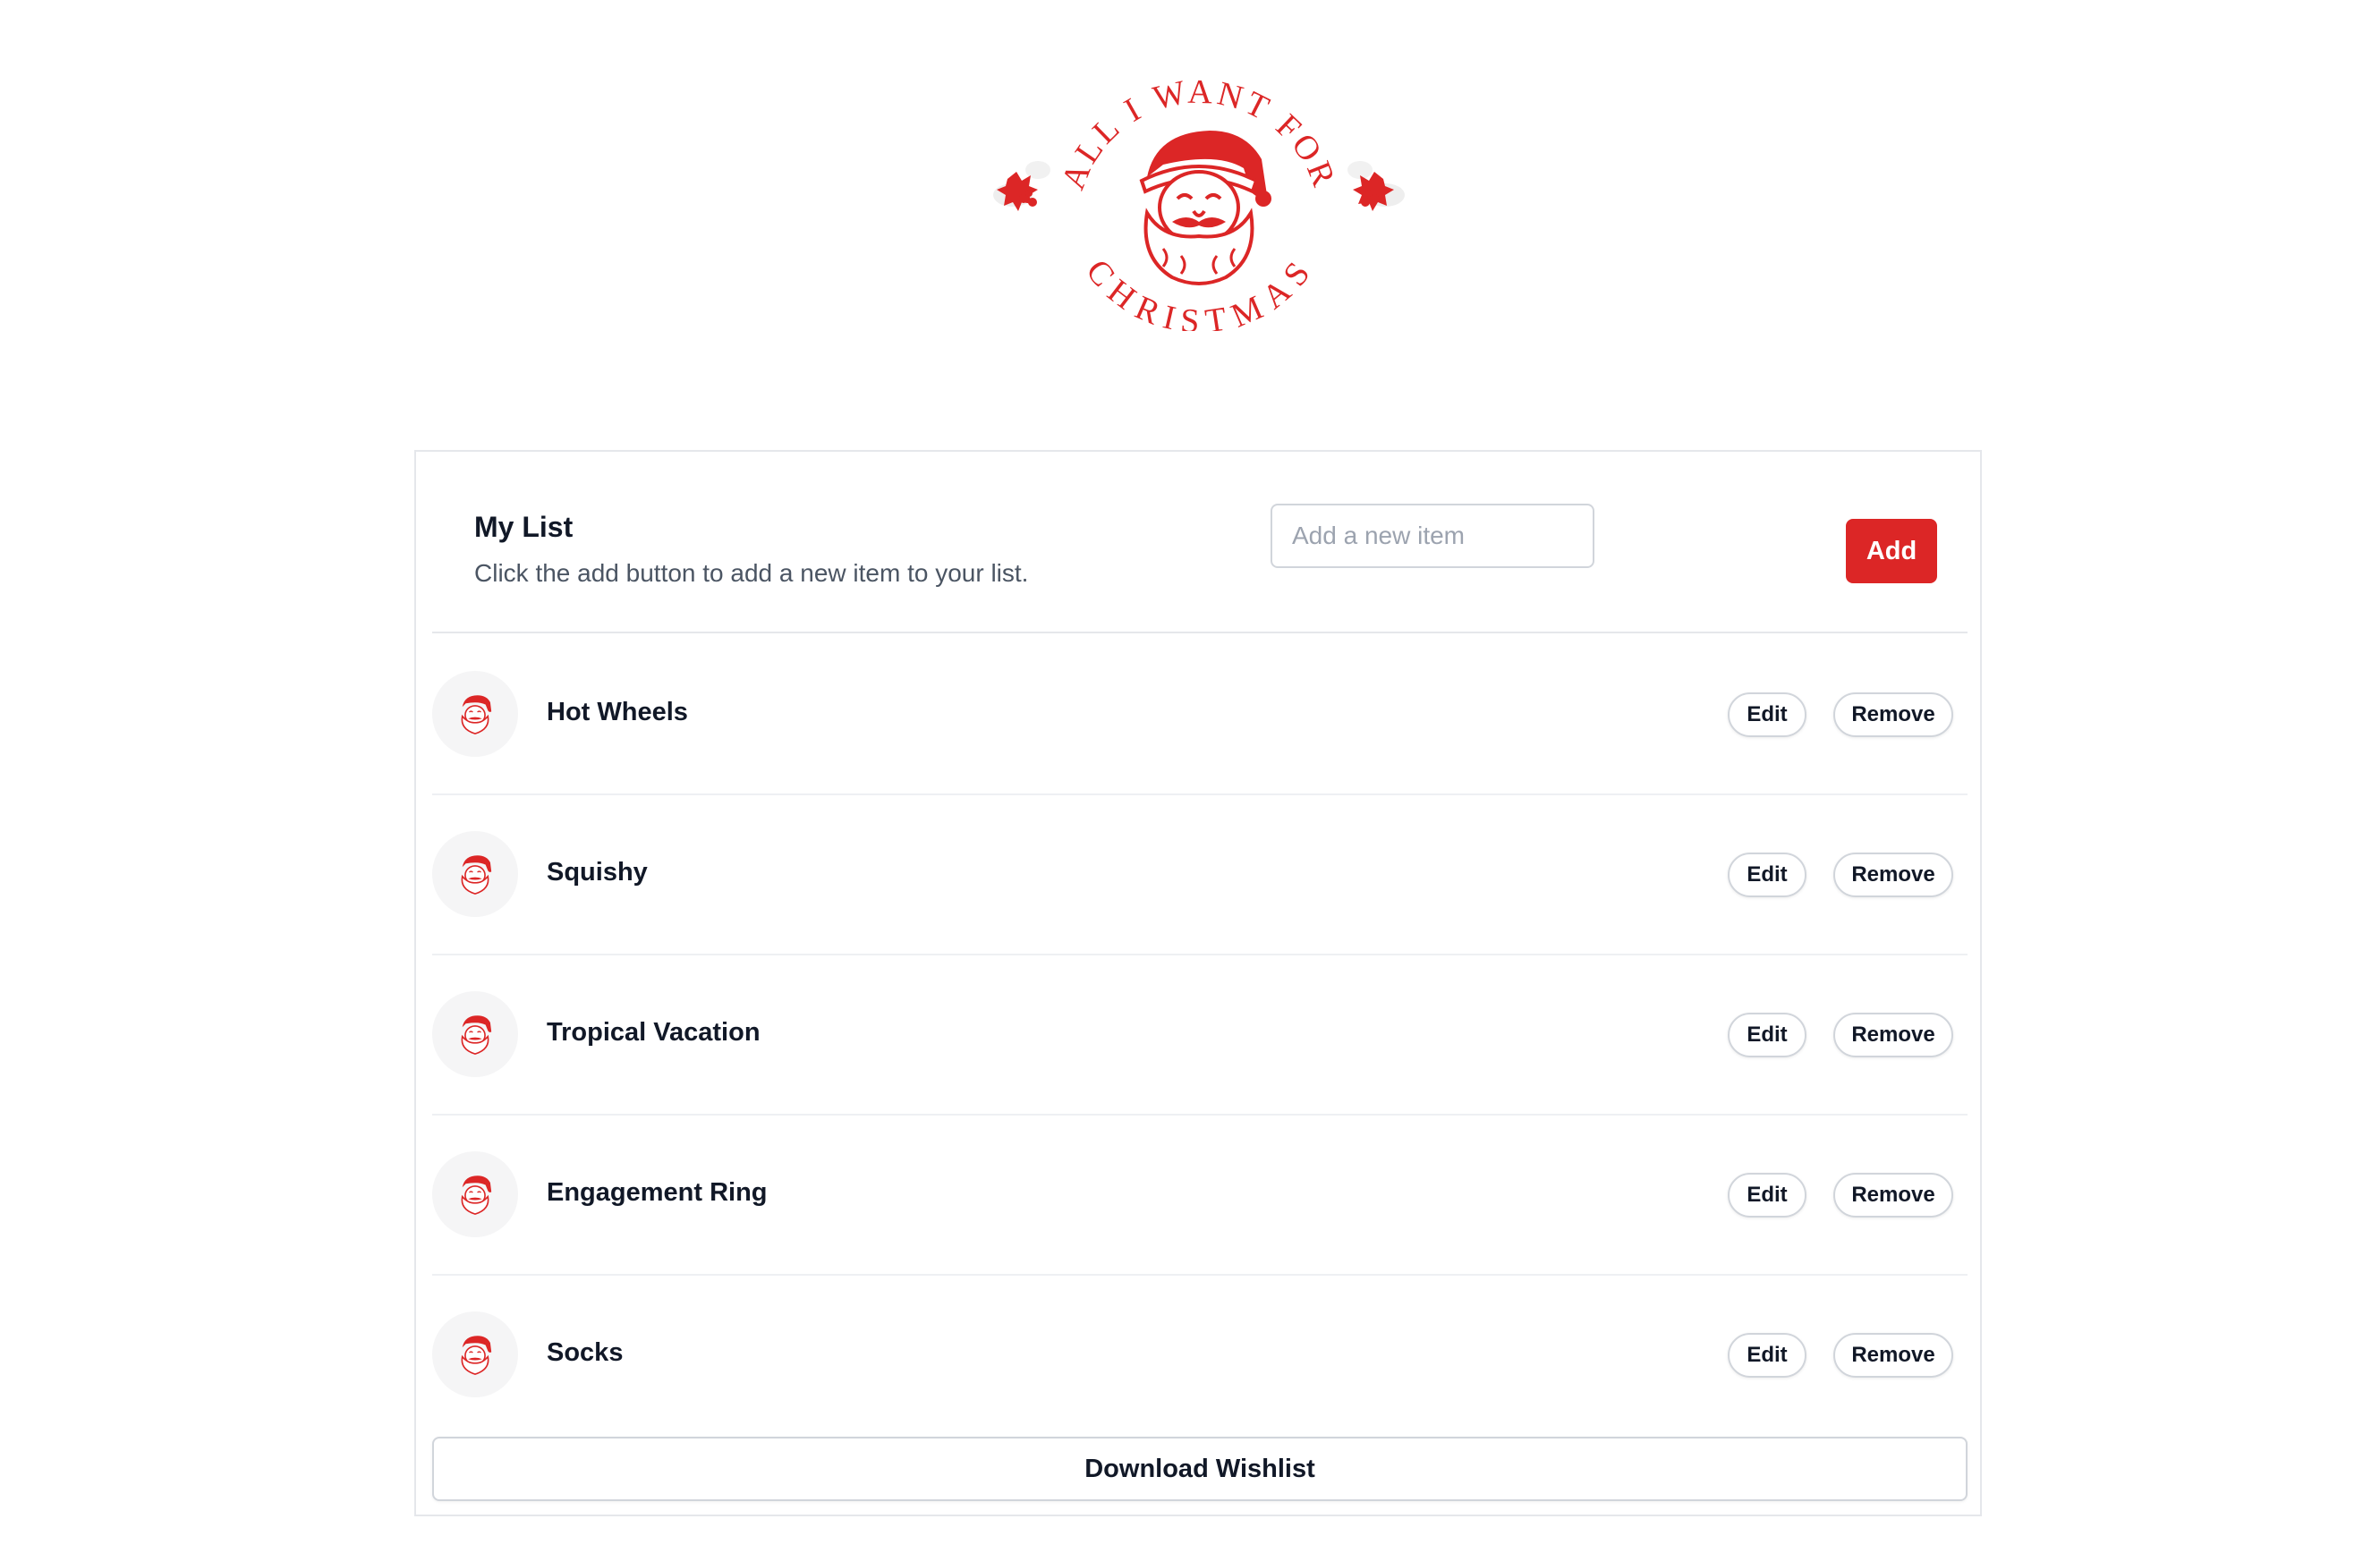 The height and width of the screenshot is (1553, 2380). Describe the element at coordinates (1432, 536) in the screenshot. I see `new-item-input` at that location.